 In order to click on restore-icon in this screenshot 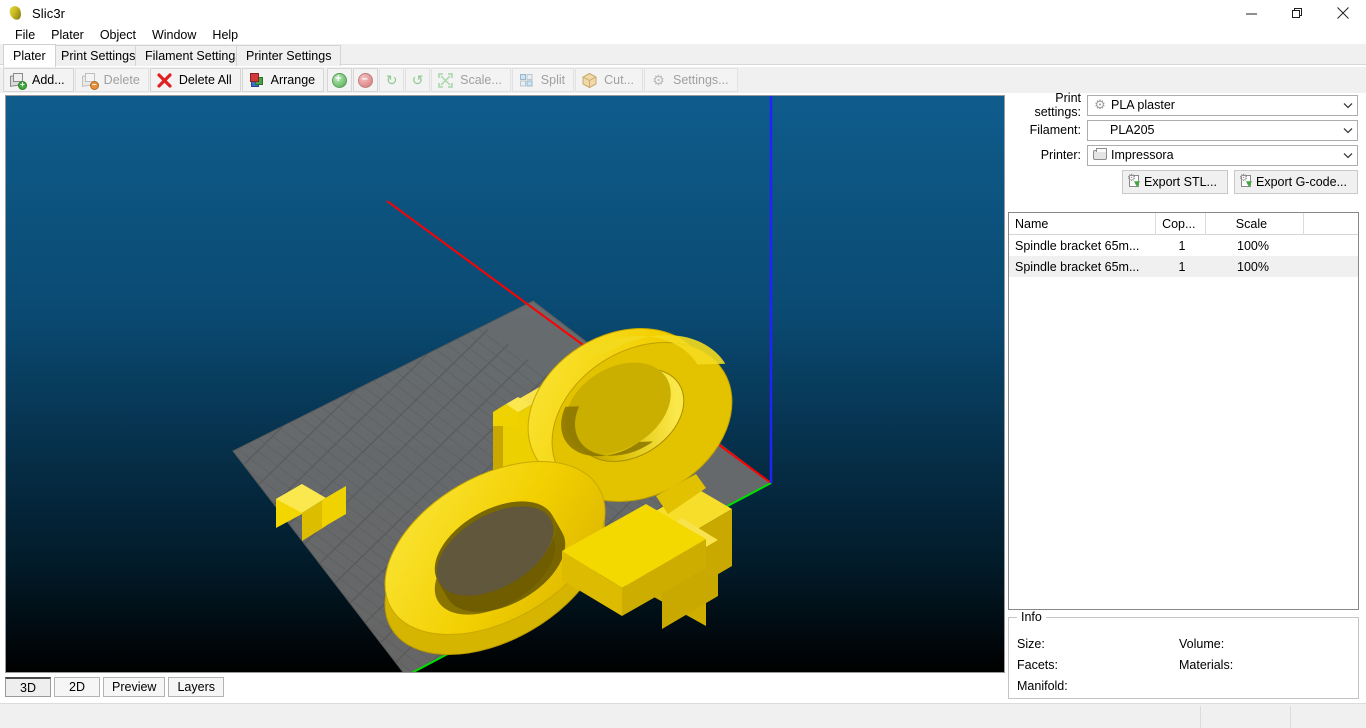, I will do `click(1297, 13)`.